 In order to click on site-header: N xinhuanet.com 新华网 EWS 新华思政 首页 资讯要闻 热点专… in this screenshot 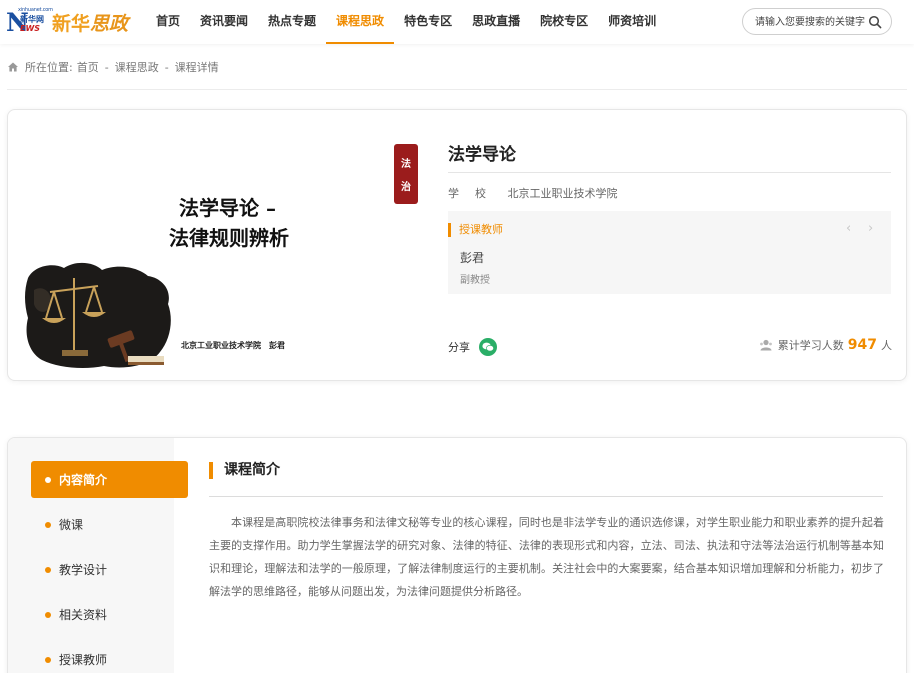, I will do `click(457, 22)`.